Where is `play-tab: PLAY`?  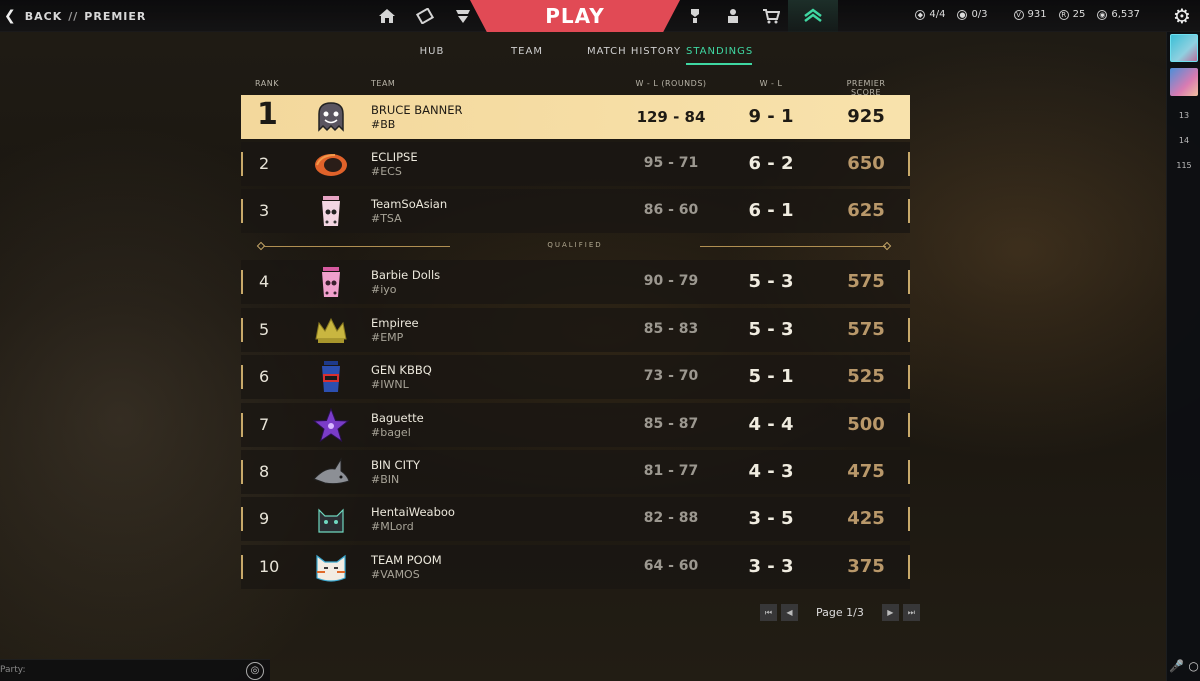
play-tab: PLAY is located at coordinates (575, 16).